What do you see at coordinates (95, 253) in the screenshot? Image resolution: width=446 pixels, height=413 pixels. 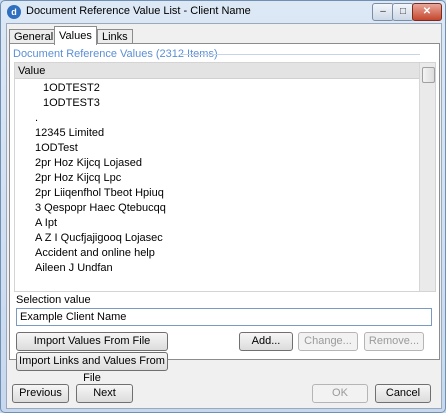 I see `list-item: Accident and online help` at bounding box center [95, 253].